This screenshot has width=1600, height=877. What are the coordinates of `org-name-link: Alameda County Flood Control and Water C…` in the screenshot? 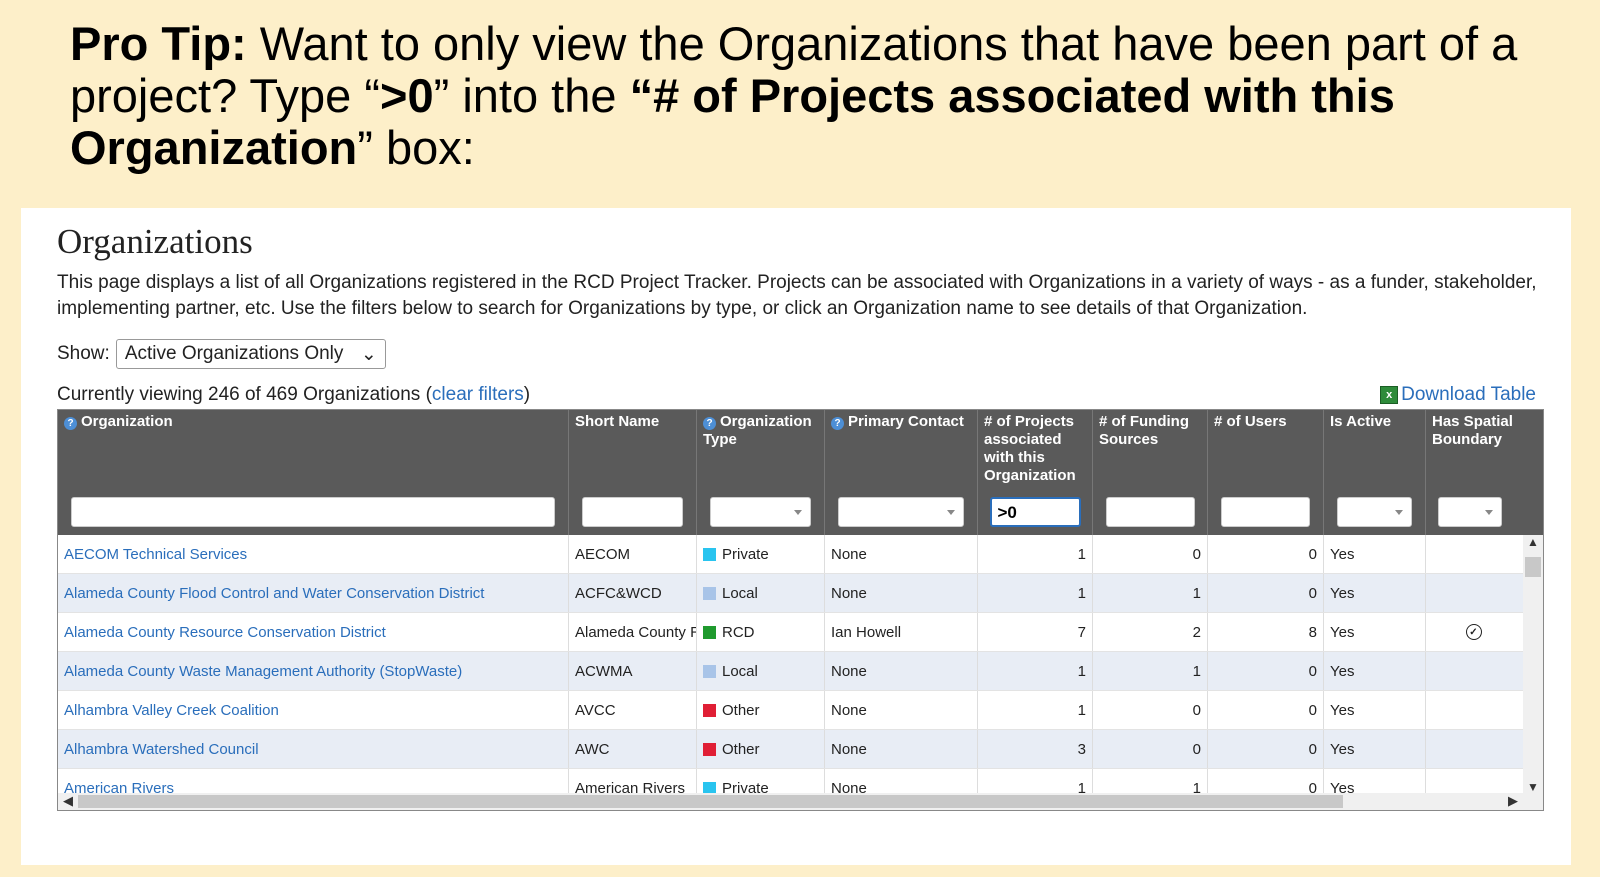 It's located at (313, 593).